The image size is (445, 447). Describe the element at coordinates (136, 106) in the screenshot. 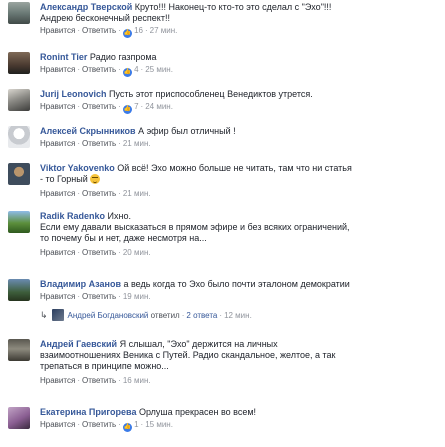

I see `reaction-count: 7` at that location.